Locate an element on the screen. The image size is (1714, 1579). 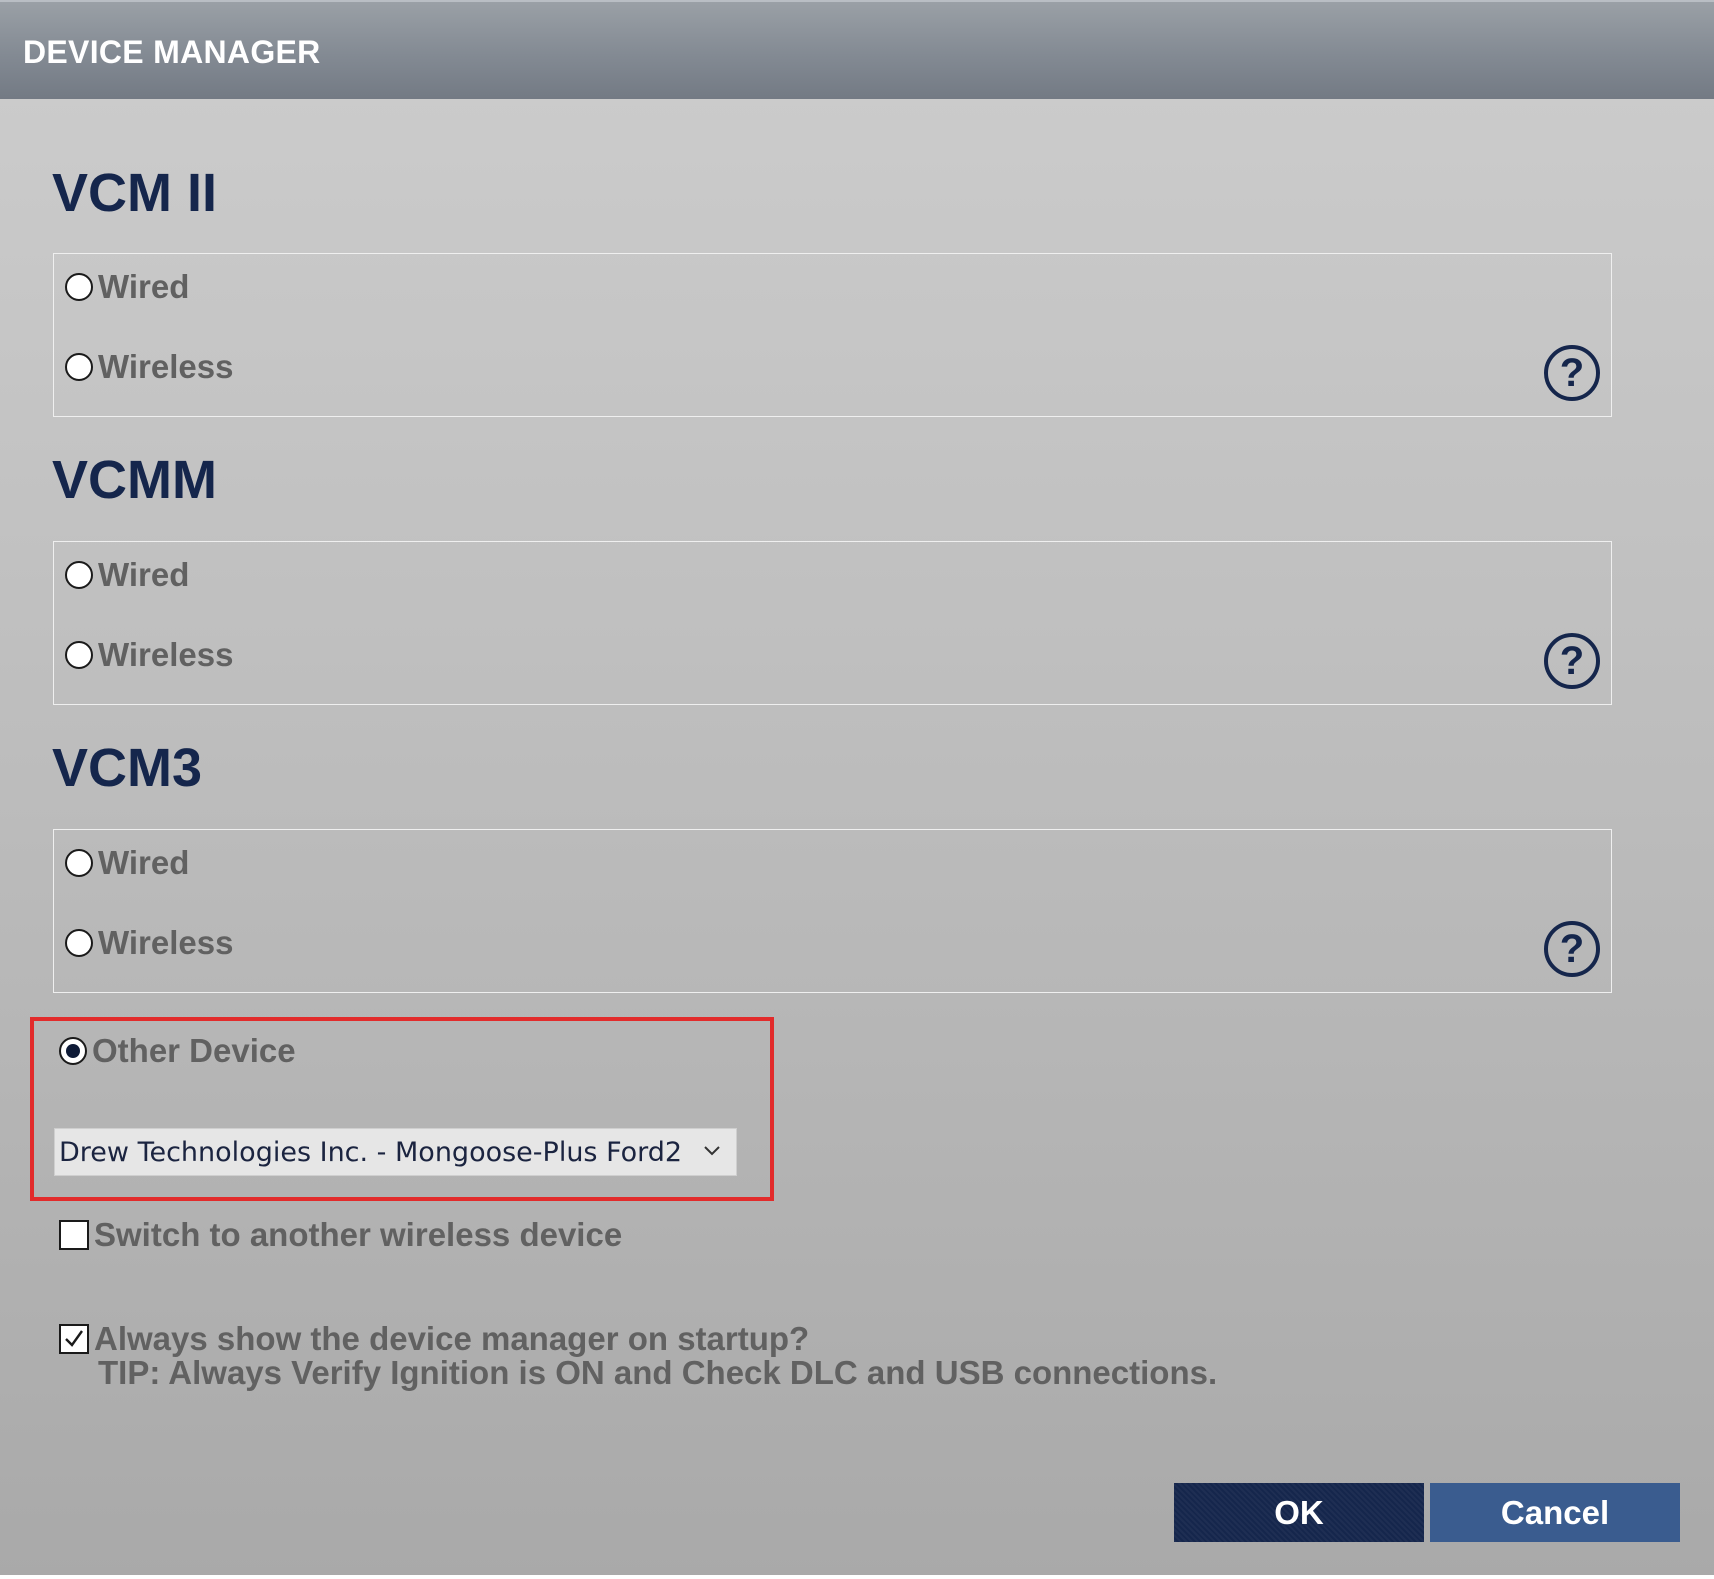
checkmark-icon is located at coordinates (74, 1338).